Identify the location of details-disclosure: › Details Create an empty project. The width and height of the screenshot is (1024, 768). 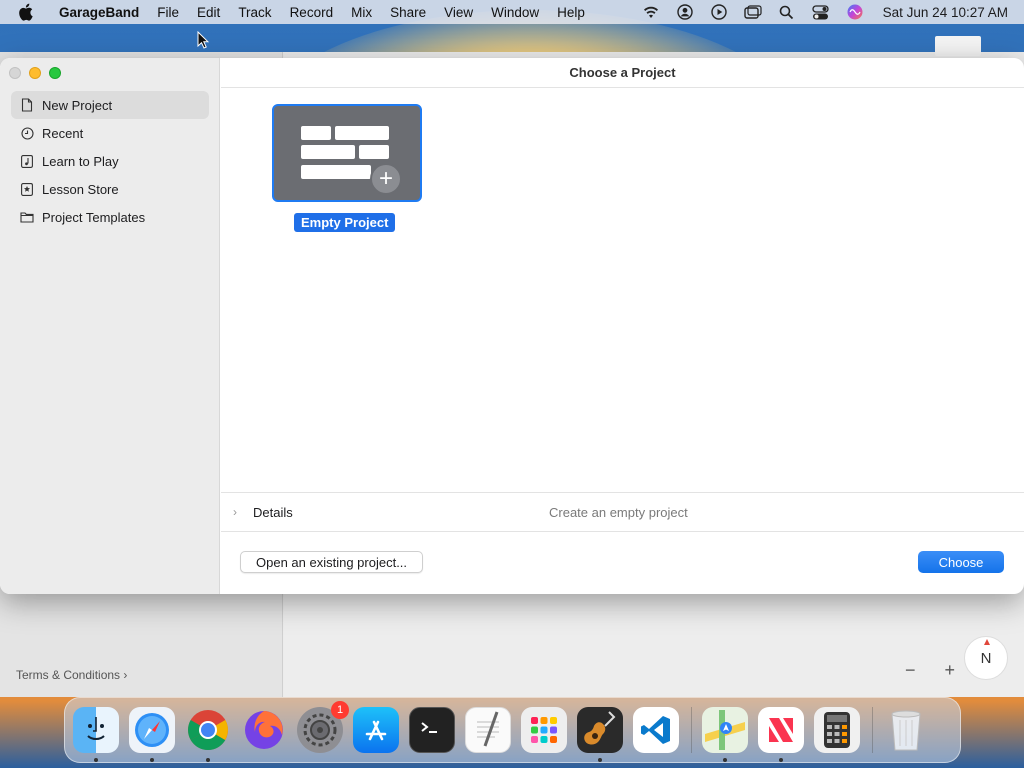
(622, 512).